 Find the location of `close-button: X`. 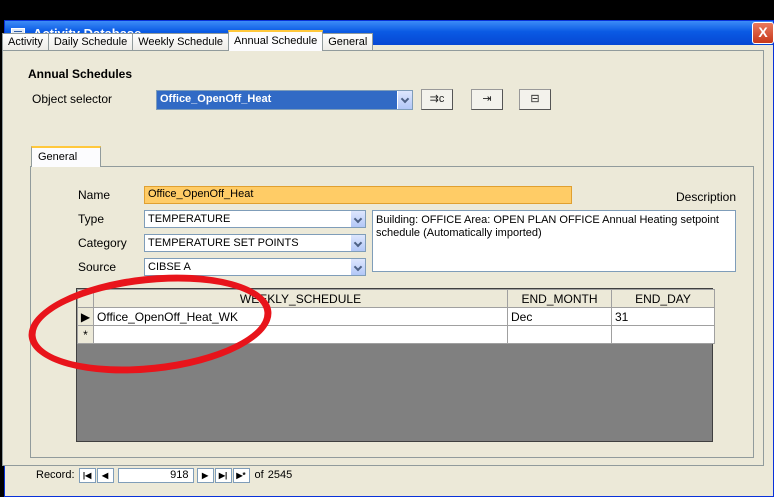

close-button: X is located at coordinates (763, 33).